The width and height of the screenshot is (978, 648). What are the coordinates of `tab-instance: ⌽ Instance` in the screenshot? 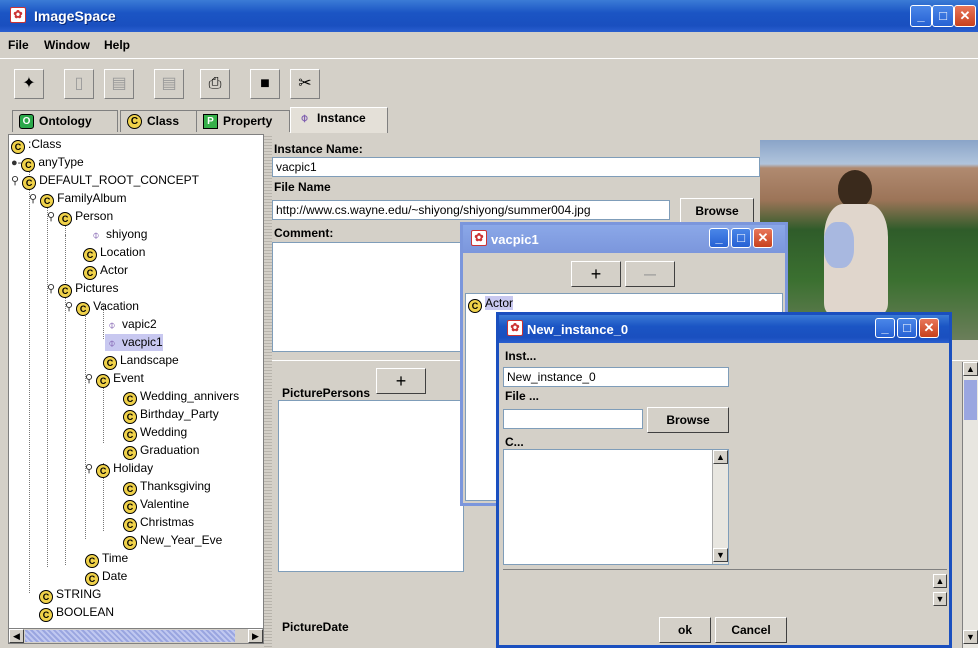 It's located at (339, 120).